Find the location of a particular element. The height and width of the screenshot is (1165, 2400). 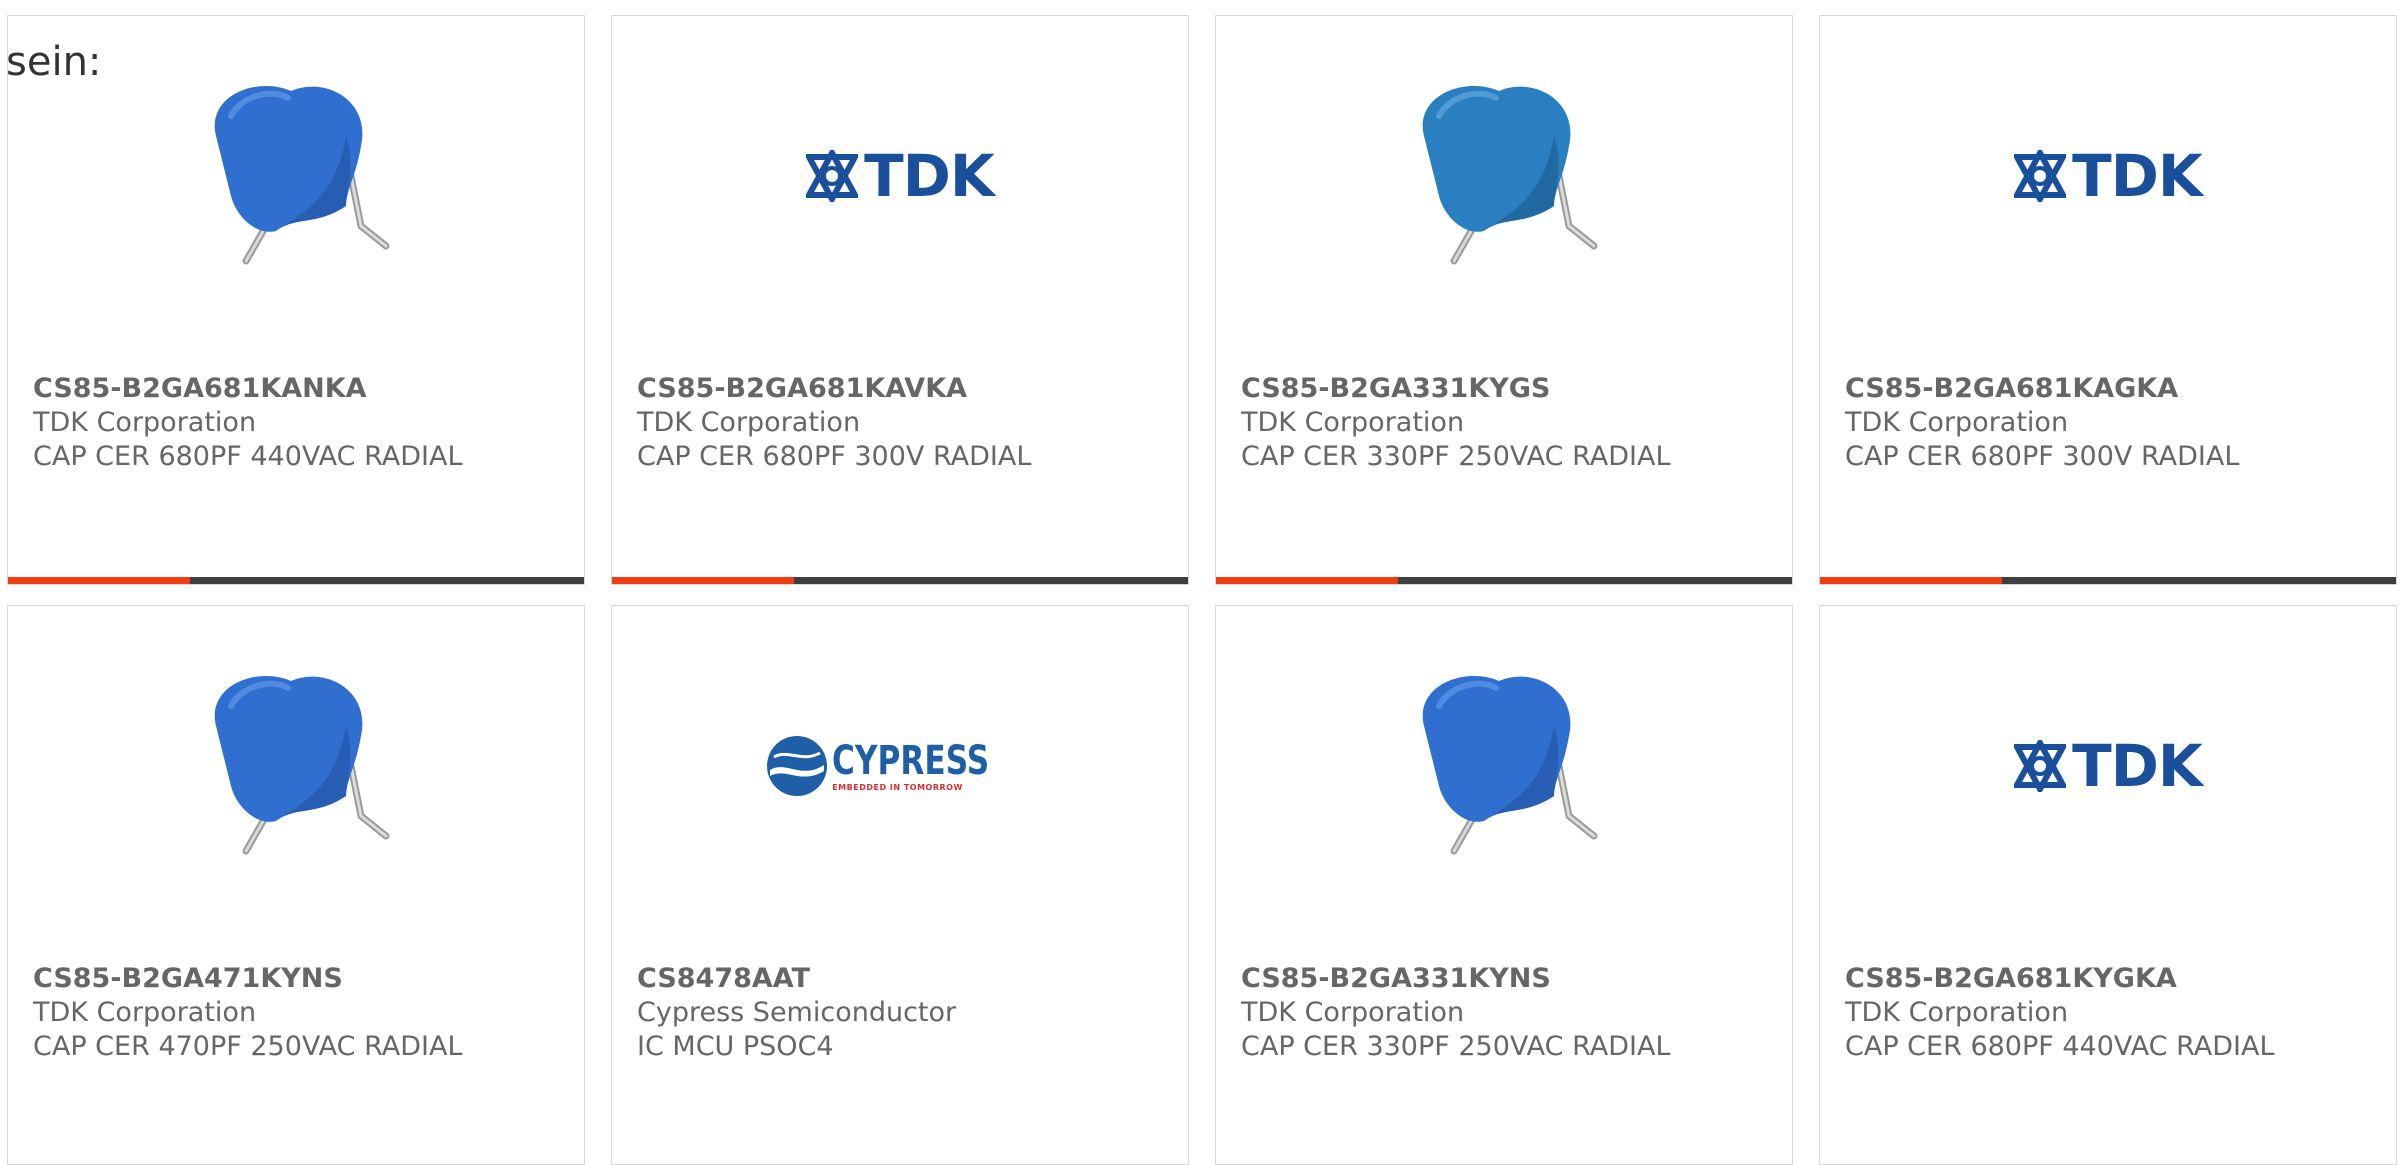

part-number-link: CS85-B2GA681KYGKA is located at coordinates (2115, 979).